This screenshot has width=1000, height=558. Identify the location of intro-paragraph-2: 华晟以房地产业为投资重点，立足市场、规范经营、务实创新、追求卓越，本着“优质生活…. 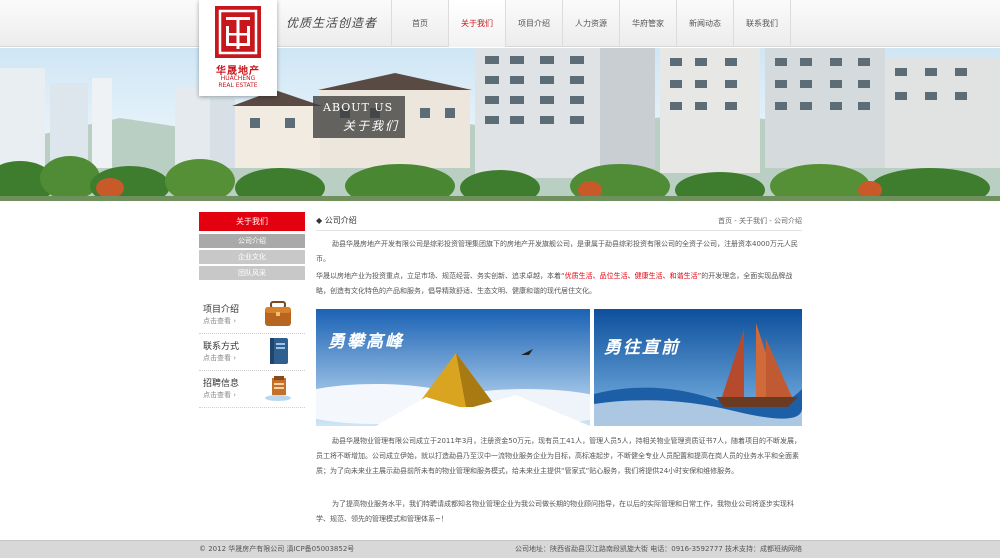
(559, 284).